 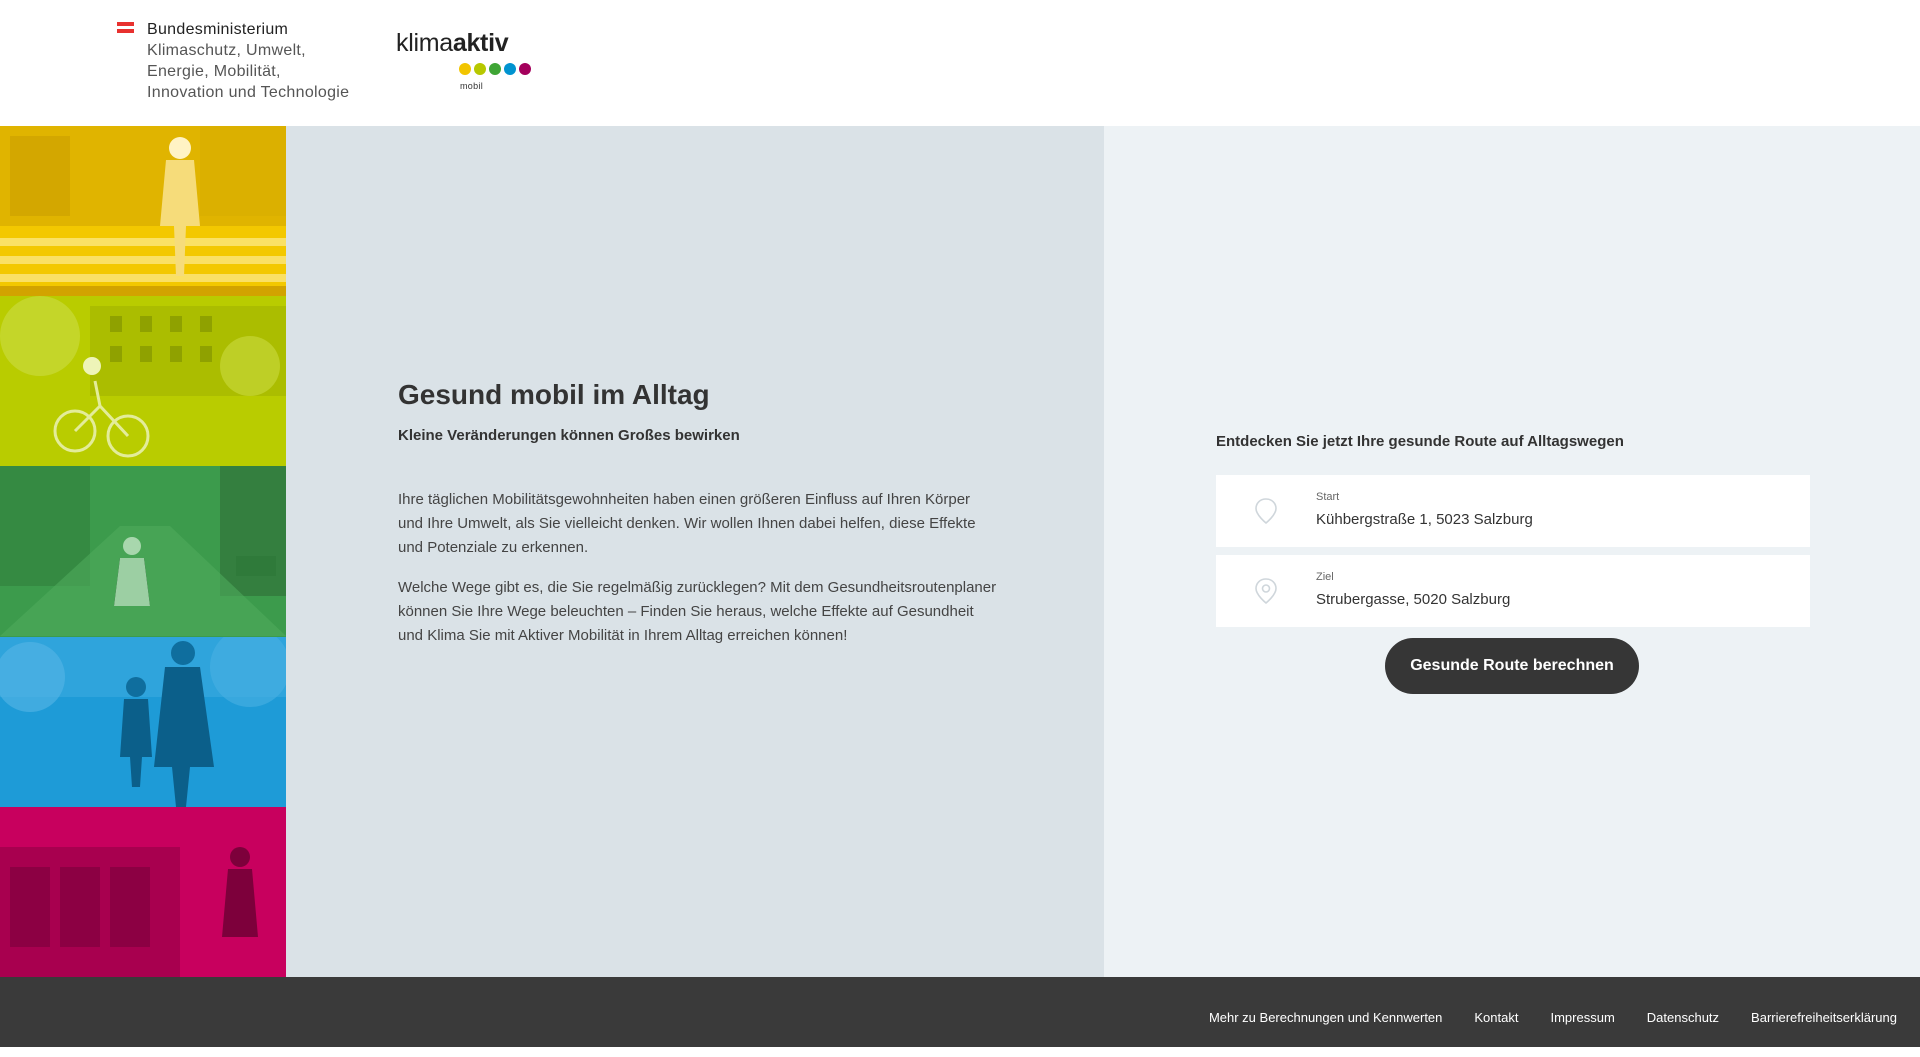 What do you see at coordinates (1496, 1017) in the screenshot?
I see `footer-link-contact: Kontakt` at bounding box center [1496, 1017].